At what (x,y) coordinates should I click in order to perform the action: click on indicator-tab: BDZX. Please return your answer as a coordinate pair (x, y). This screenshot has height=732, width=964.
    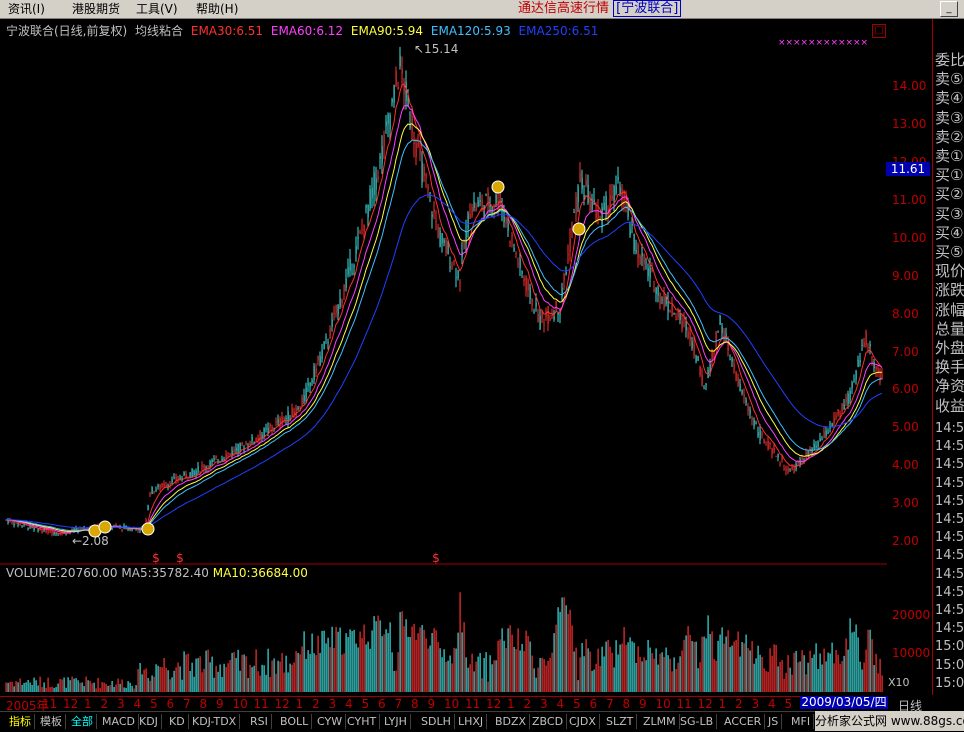
    Looking at the image, I should click on (511, 721).